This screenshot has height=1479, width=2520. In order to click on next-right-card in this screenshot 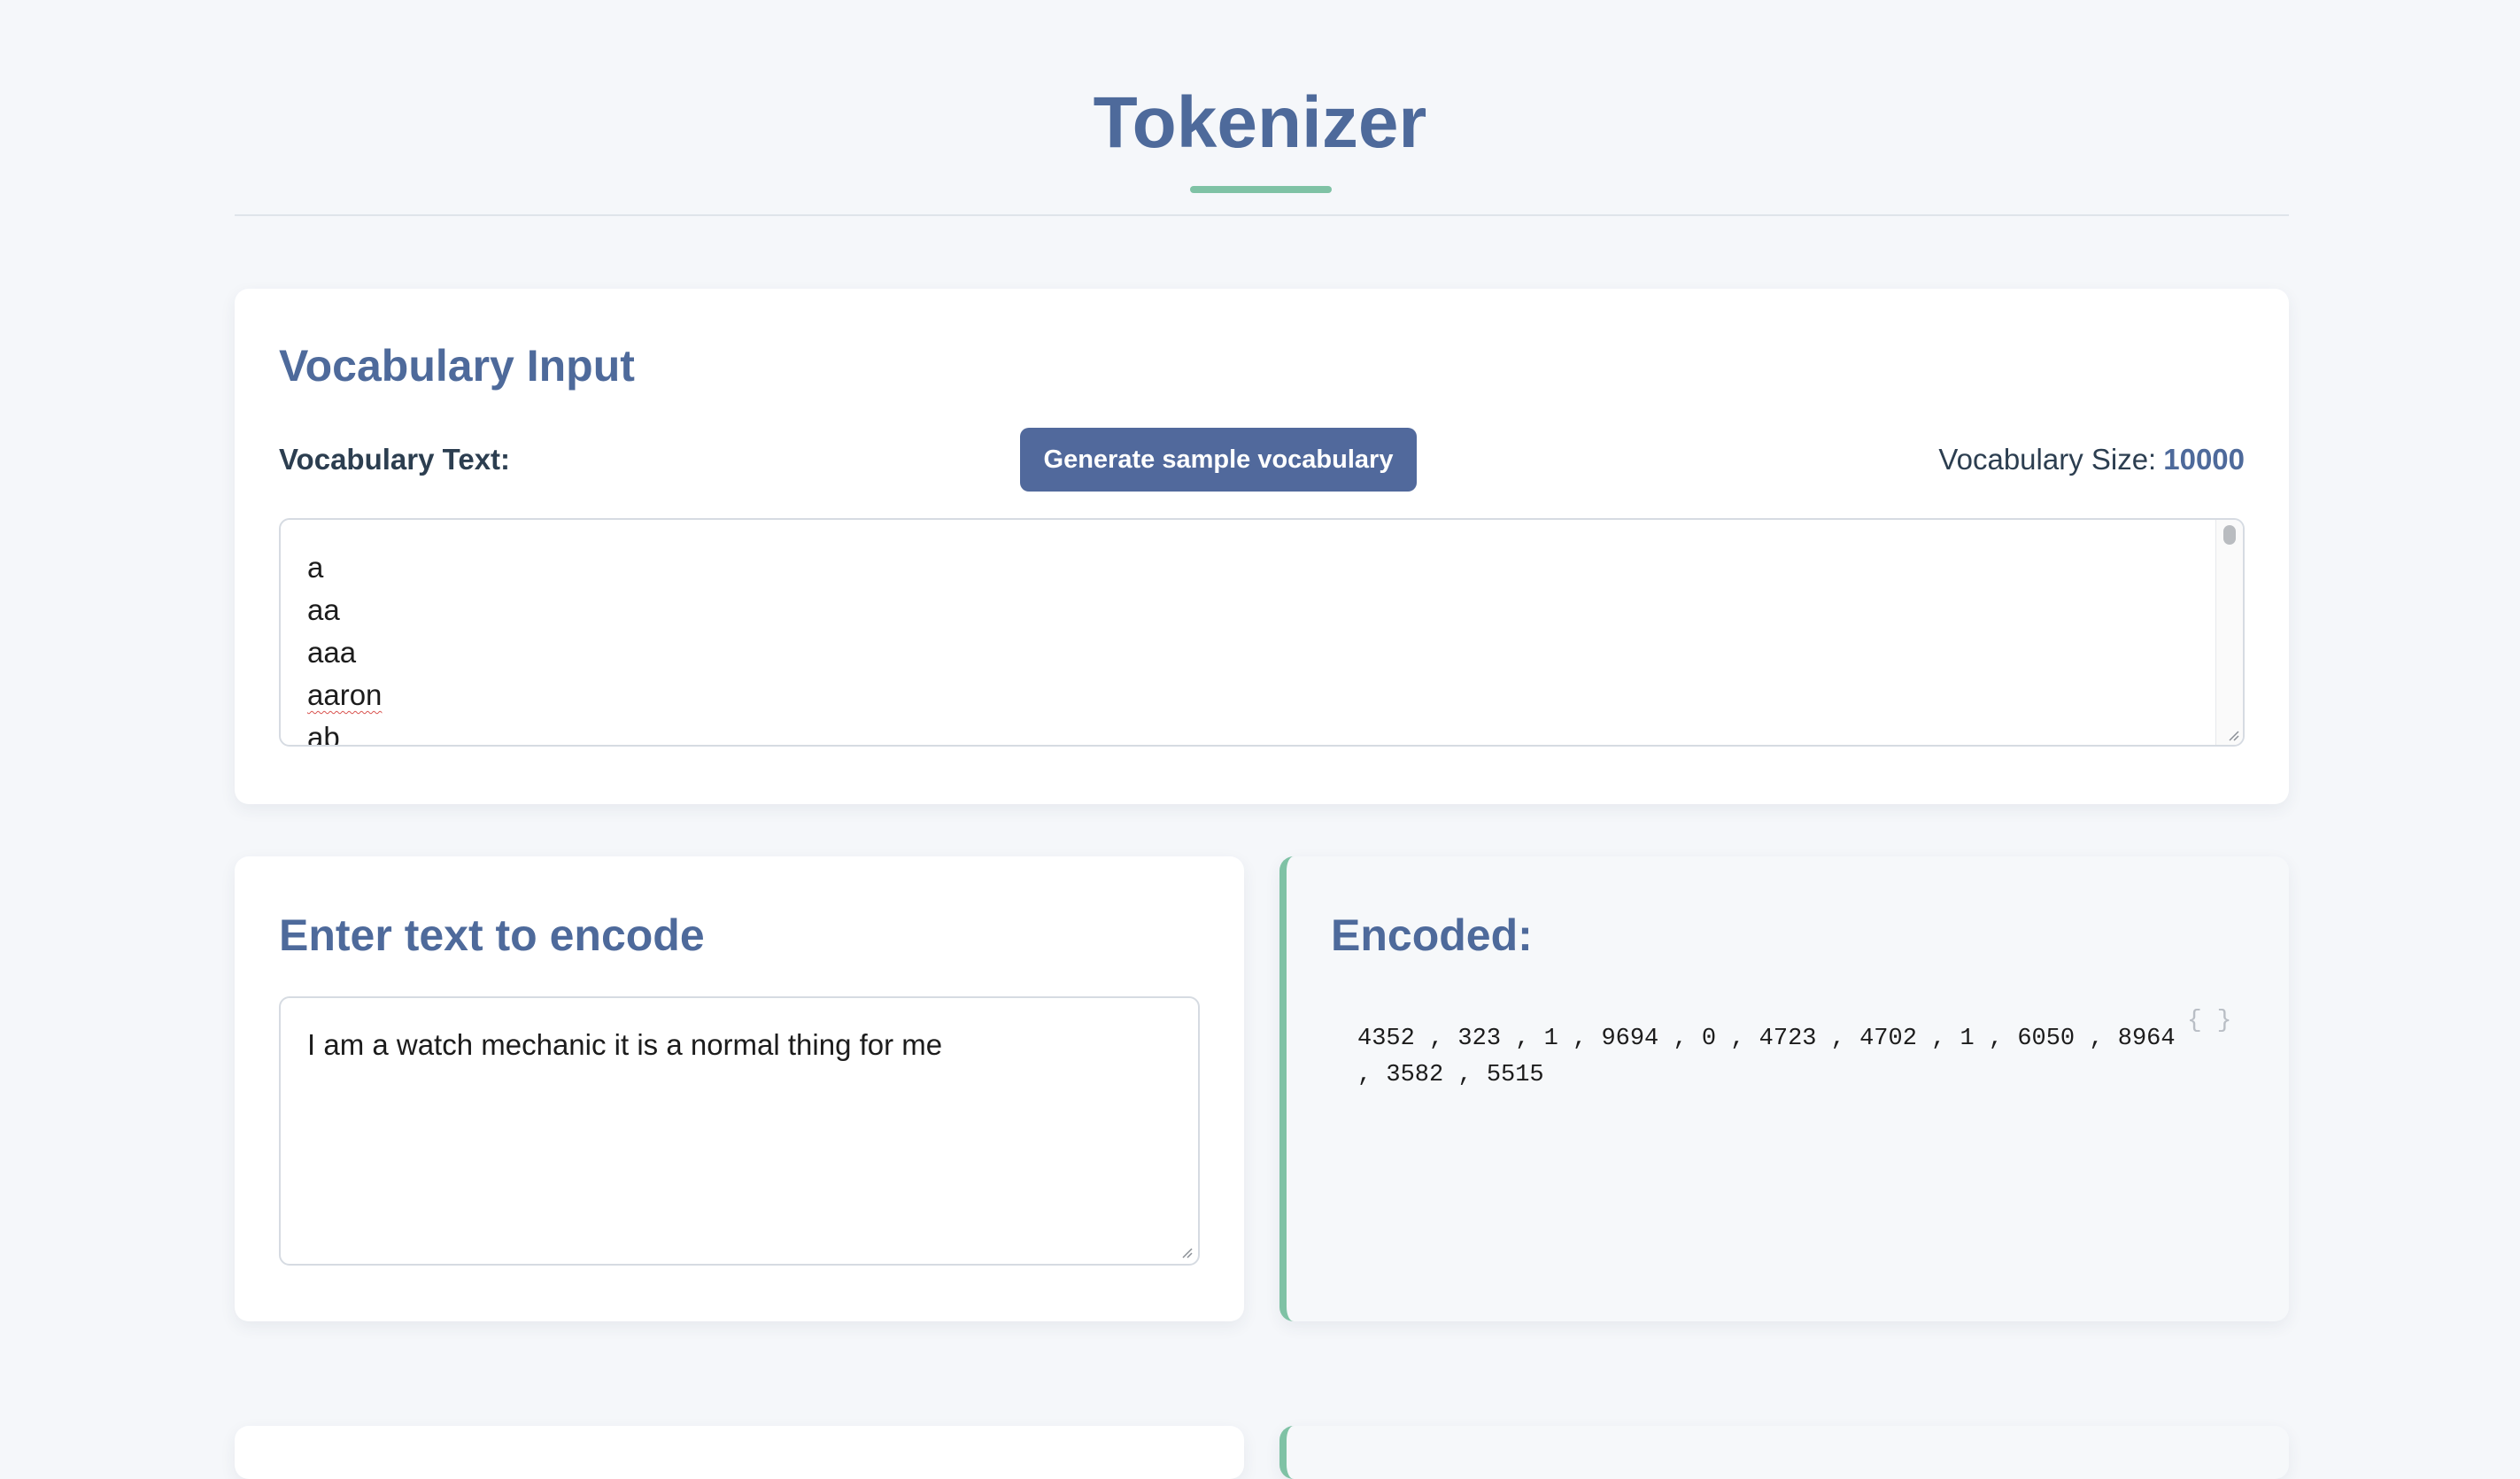, I will do `click(1784, 1452)`.